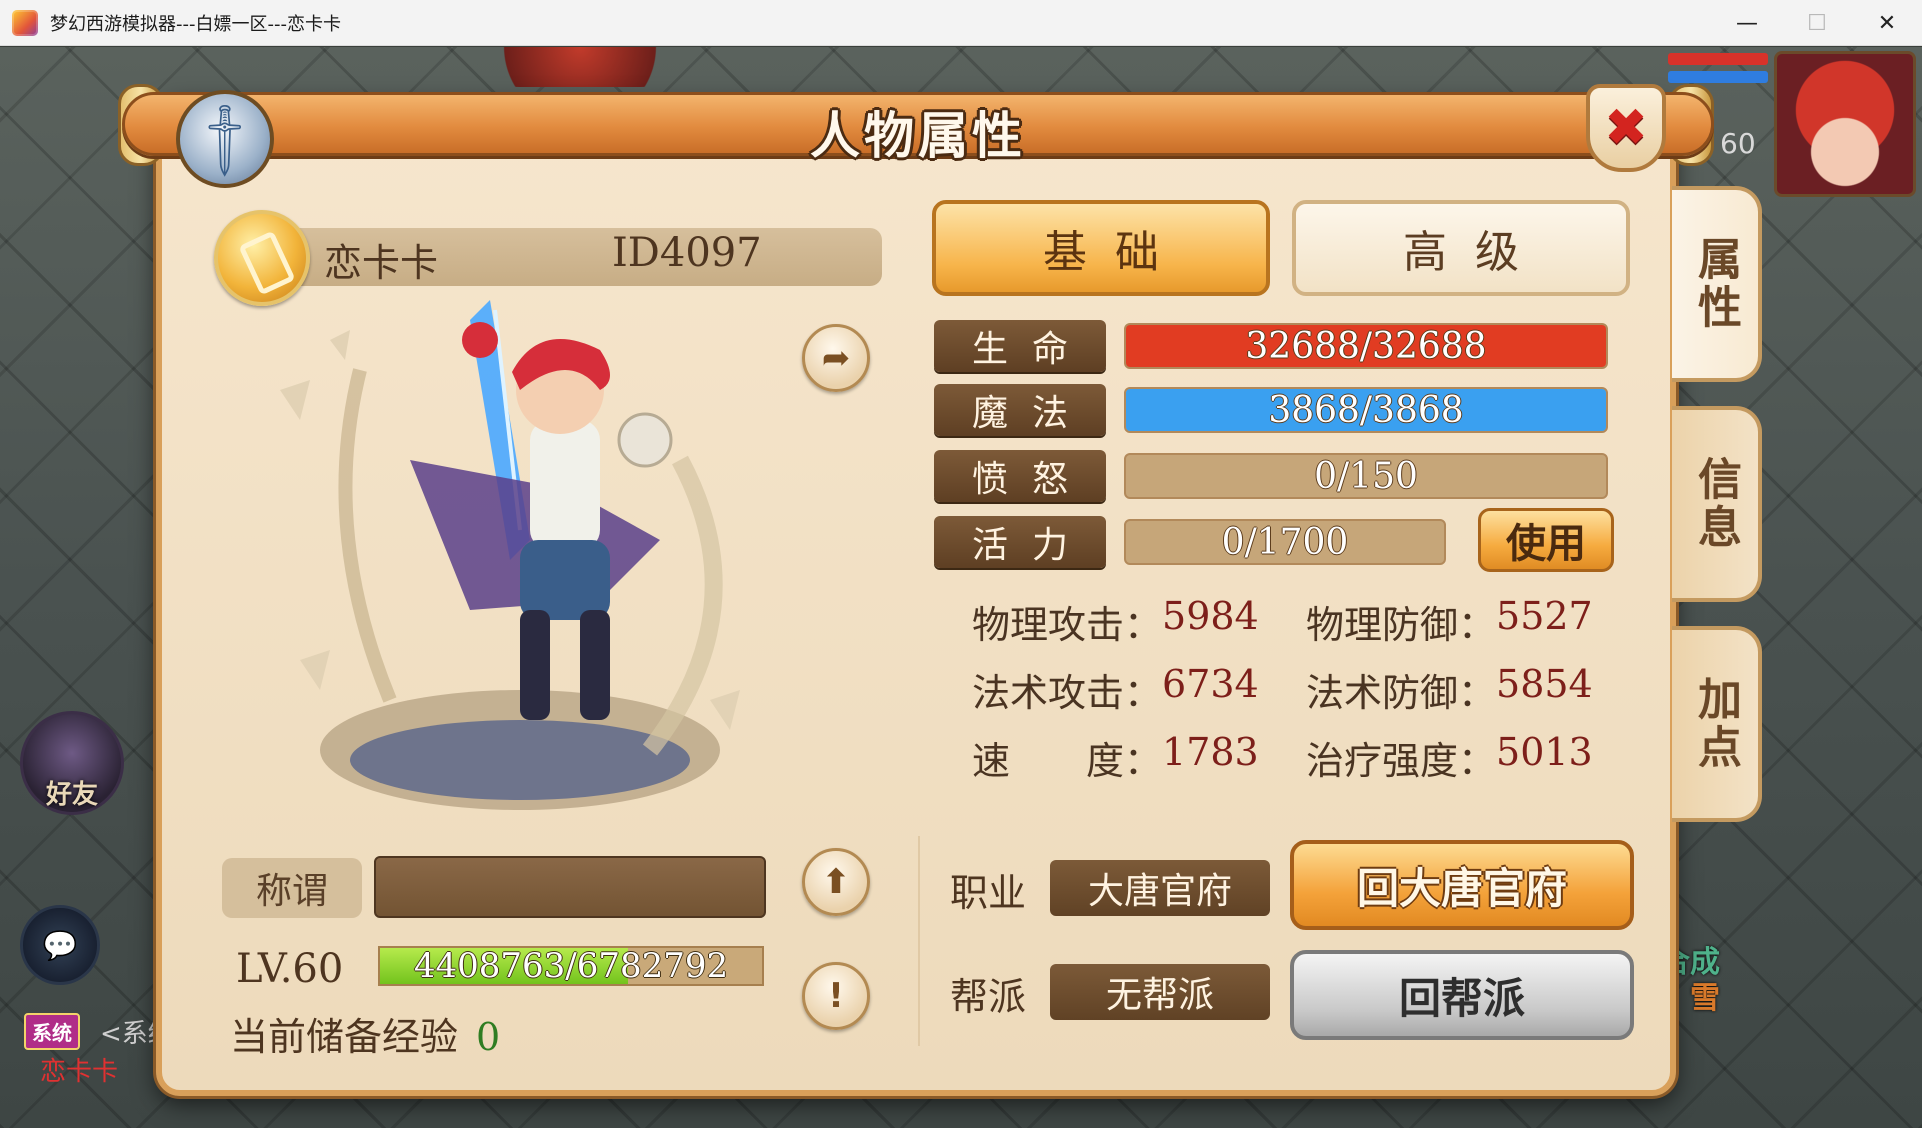 The width and height of the screenshot is (1922, 1128). I want to click on attribute-label: 治疗强度：, so click(1401, 761).